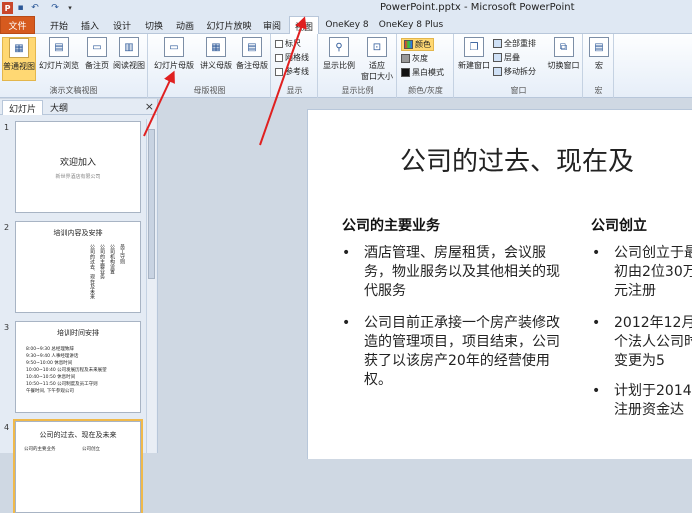 The width and height of the screenshot is (692, 513). Describe the element at coordinates (159, 103) in the screenshot. I see `arrow-to-slide-master` at that location.